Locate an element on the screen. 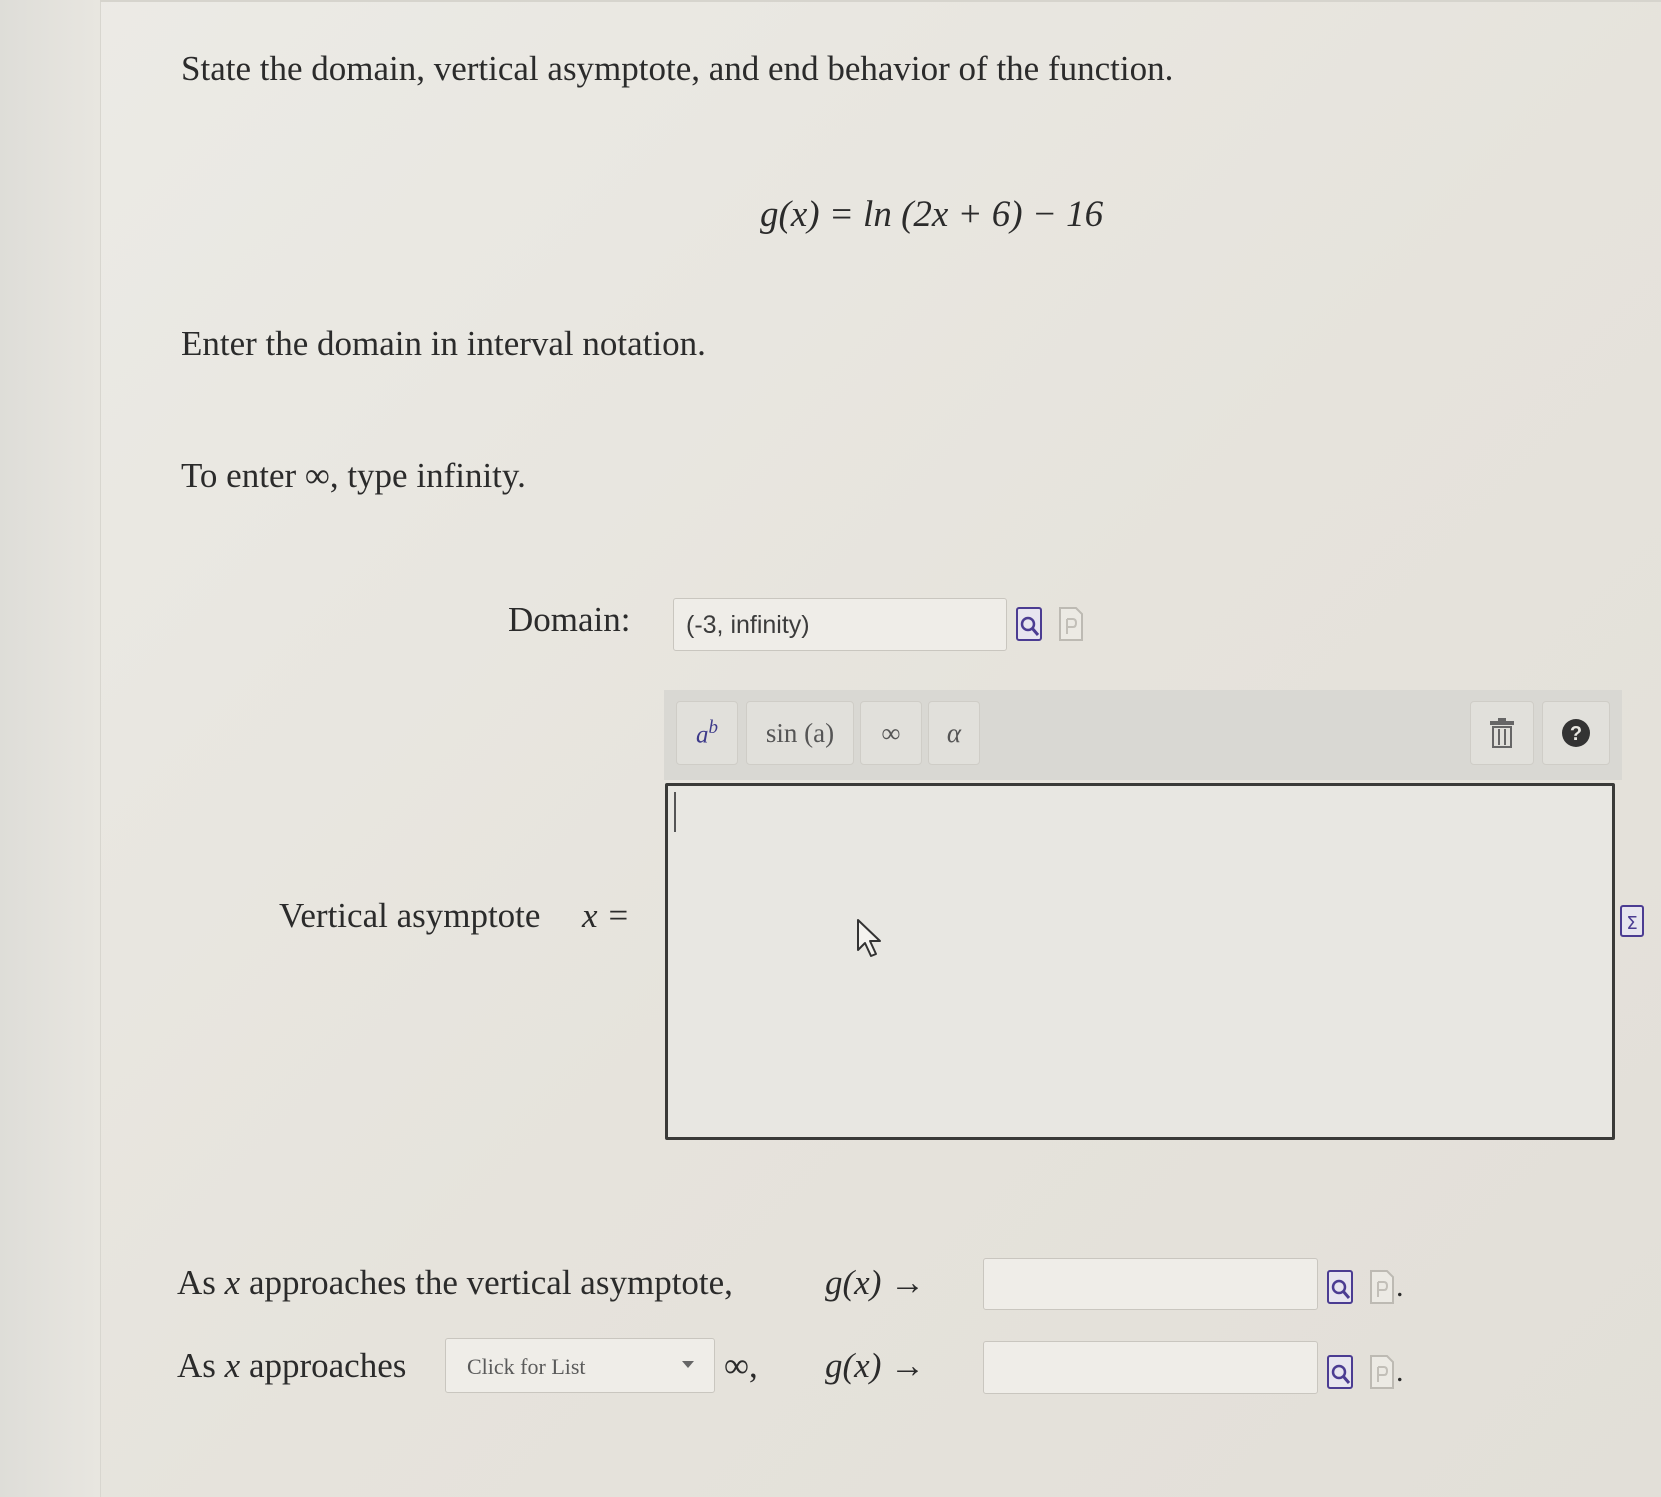  domain-label: Domain: is located at coordinates (569, 619).